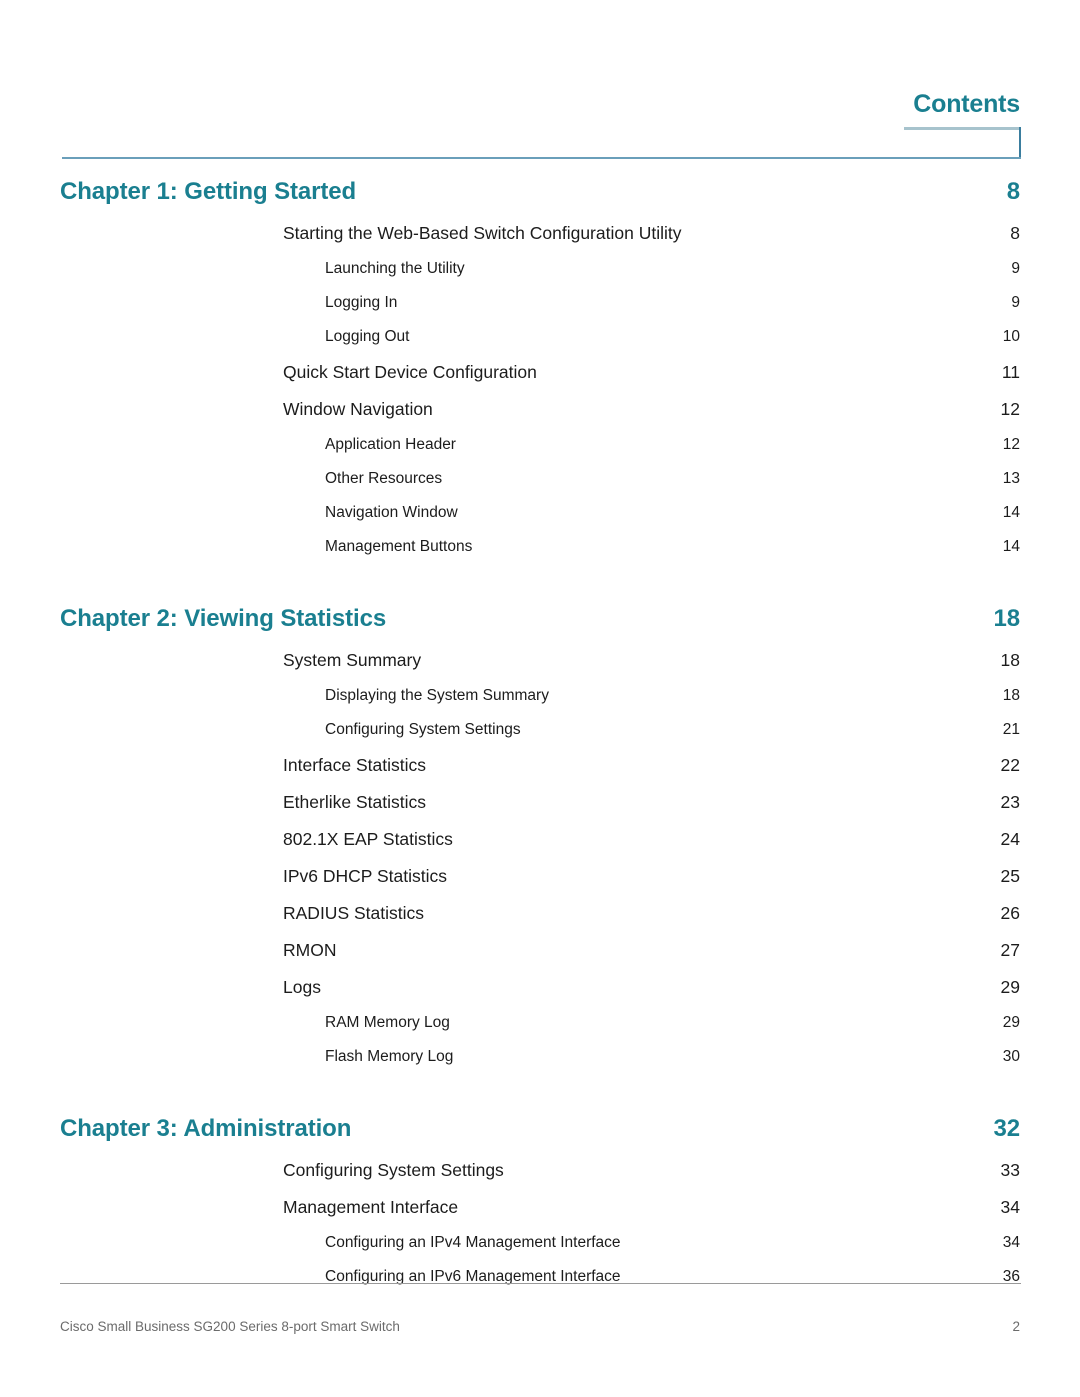 The height and width of the screenshot is (1397, 1080). Describe the element at coordinates (371, 1207) in the screenshot. I see `toc-entry-label: Management Interface` at that location.